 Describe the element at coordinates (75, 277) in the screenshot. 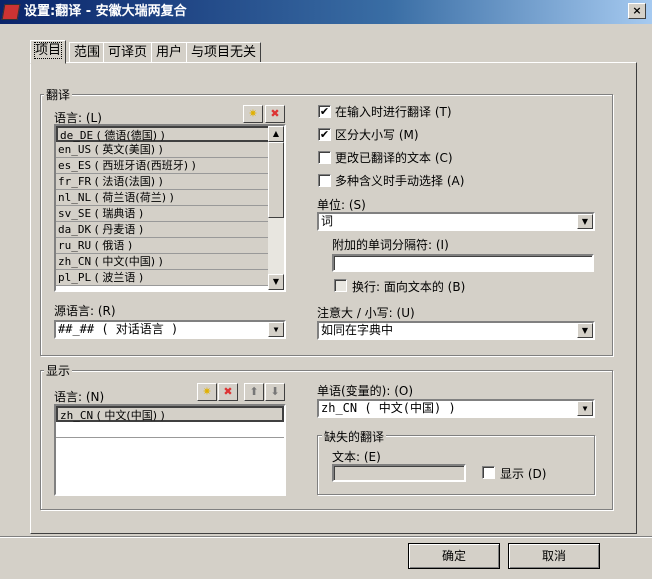

I see `language-code: pl_PL` at that location.